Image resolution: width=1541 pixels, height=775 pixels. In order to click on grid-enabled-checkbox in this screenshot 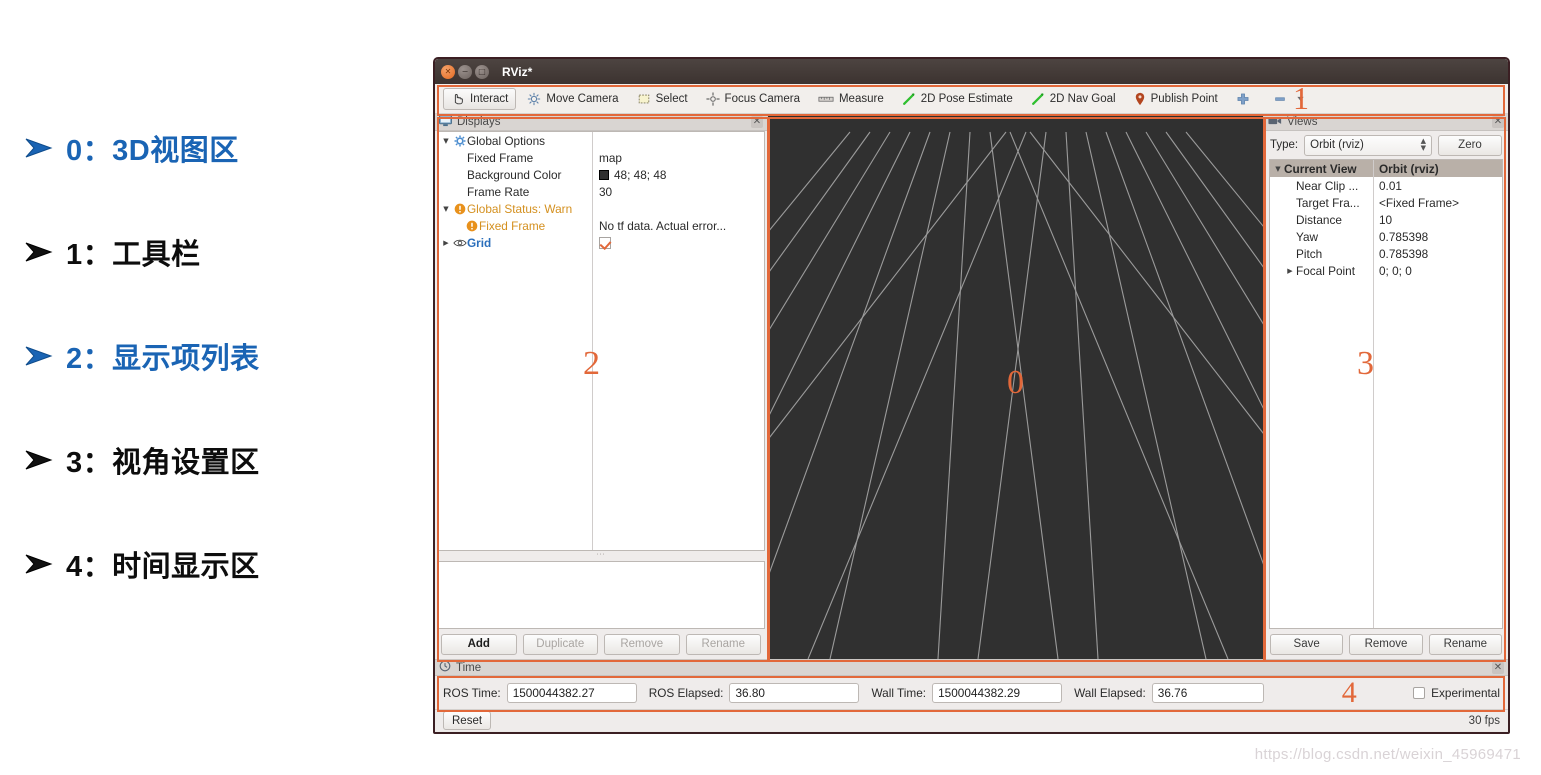, I will do `click(605, 242)`.